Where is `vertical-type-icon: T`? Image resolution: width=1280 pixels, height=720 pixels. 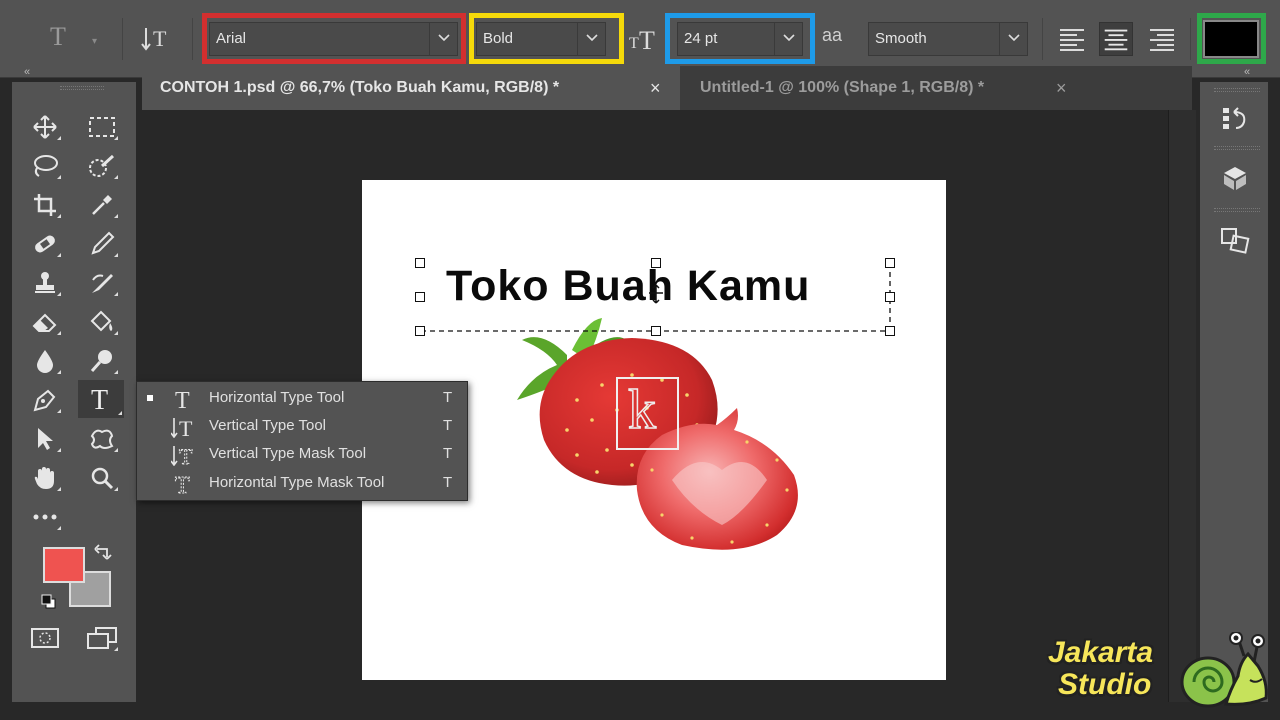 vertical-type-icon: T is located at coordinates (182, 427).